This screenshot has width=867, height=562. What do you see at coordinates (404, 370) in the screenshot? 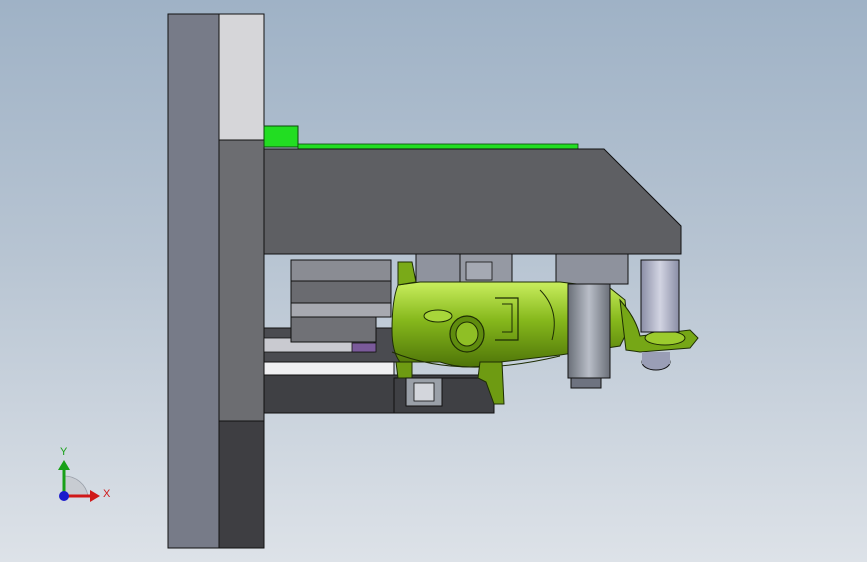
I see `green-hook-left` at bounding box center [404, 370].